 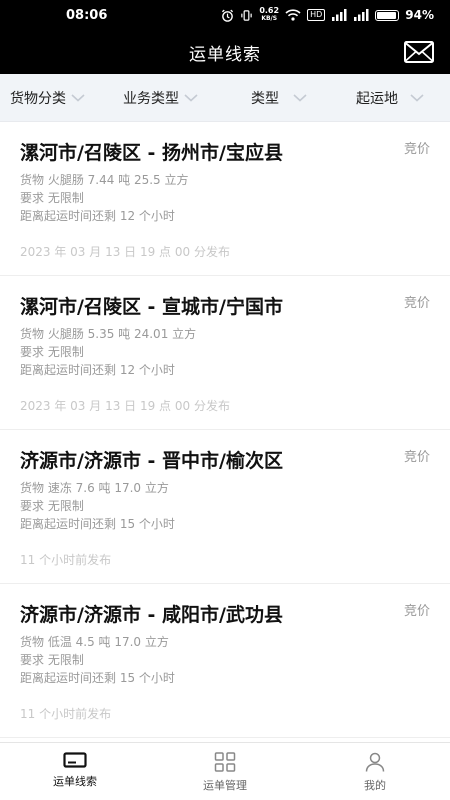 I want to click on filter-label: 货物分类, so click(x=38, y=99).